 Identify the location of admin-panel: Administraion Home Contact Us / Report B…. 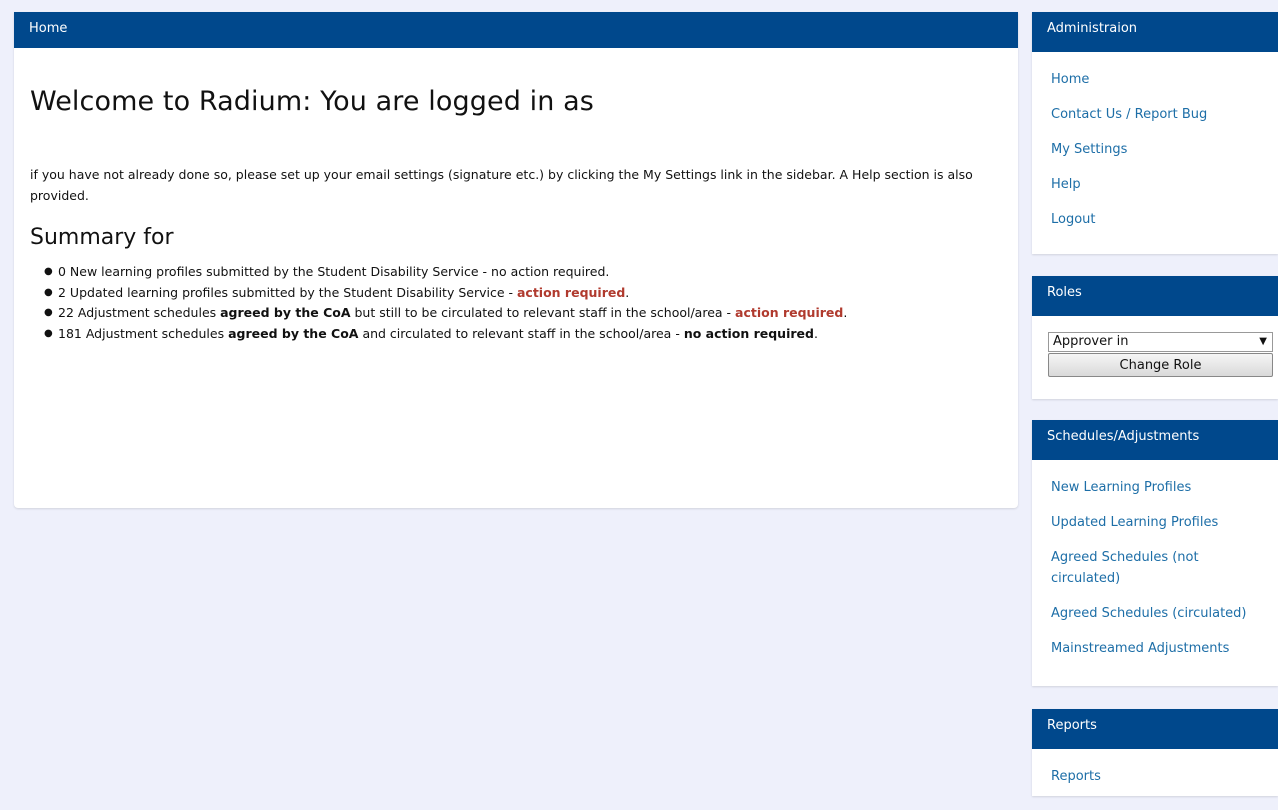
(1155, 133).